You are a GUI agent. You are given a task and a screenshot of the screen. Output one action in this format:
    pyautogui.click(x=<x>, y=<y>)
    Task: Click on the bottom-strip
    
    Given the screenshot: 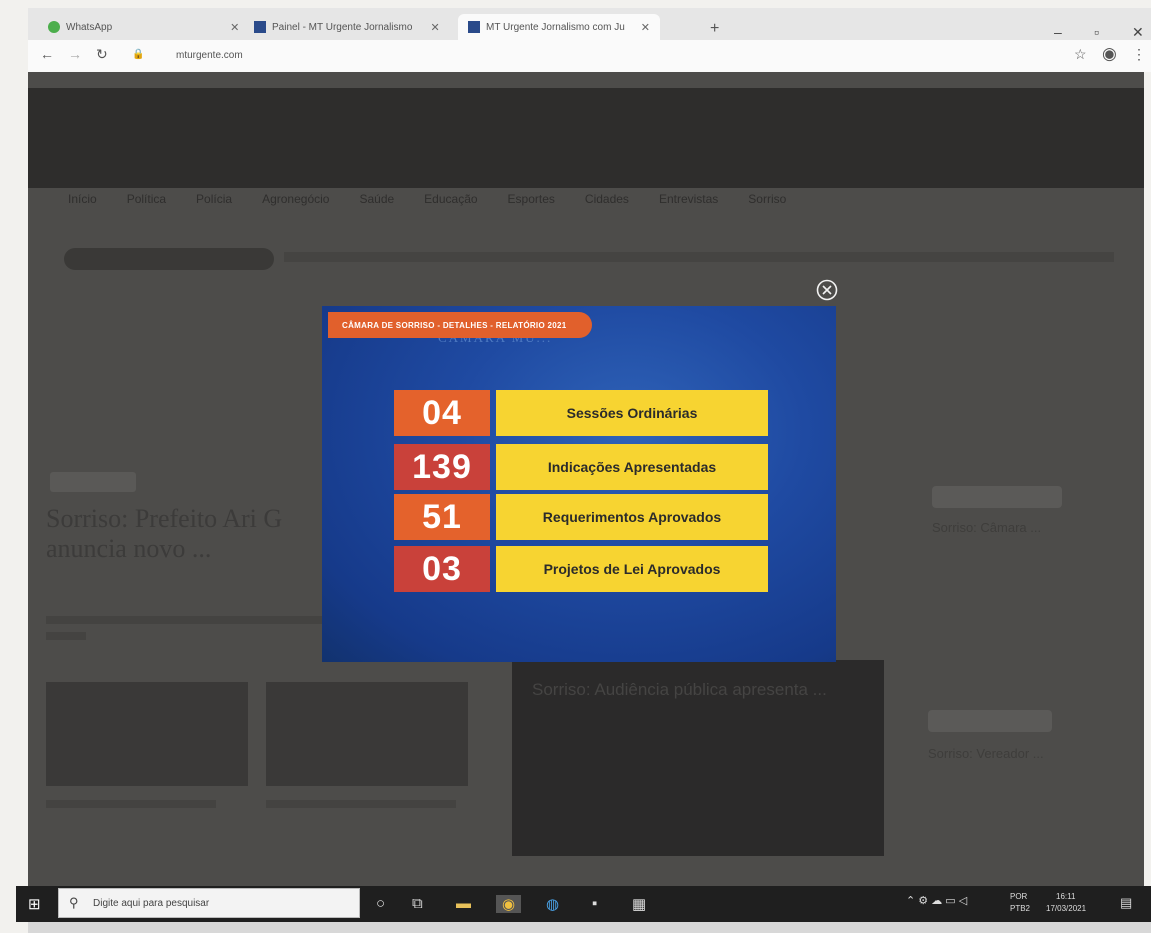 What is the action you would take?
    pyautogui.click(x=589, y=927)
    